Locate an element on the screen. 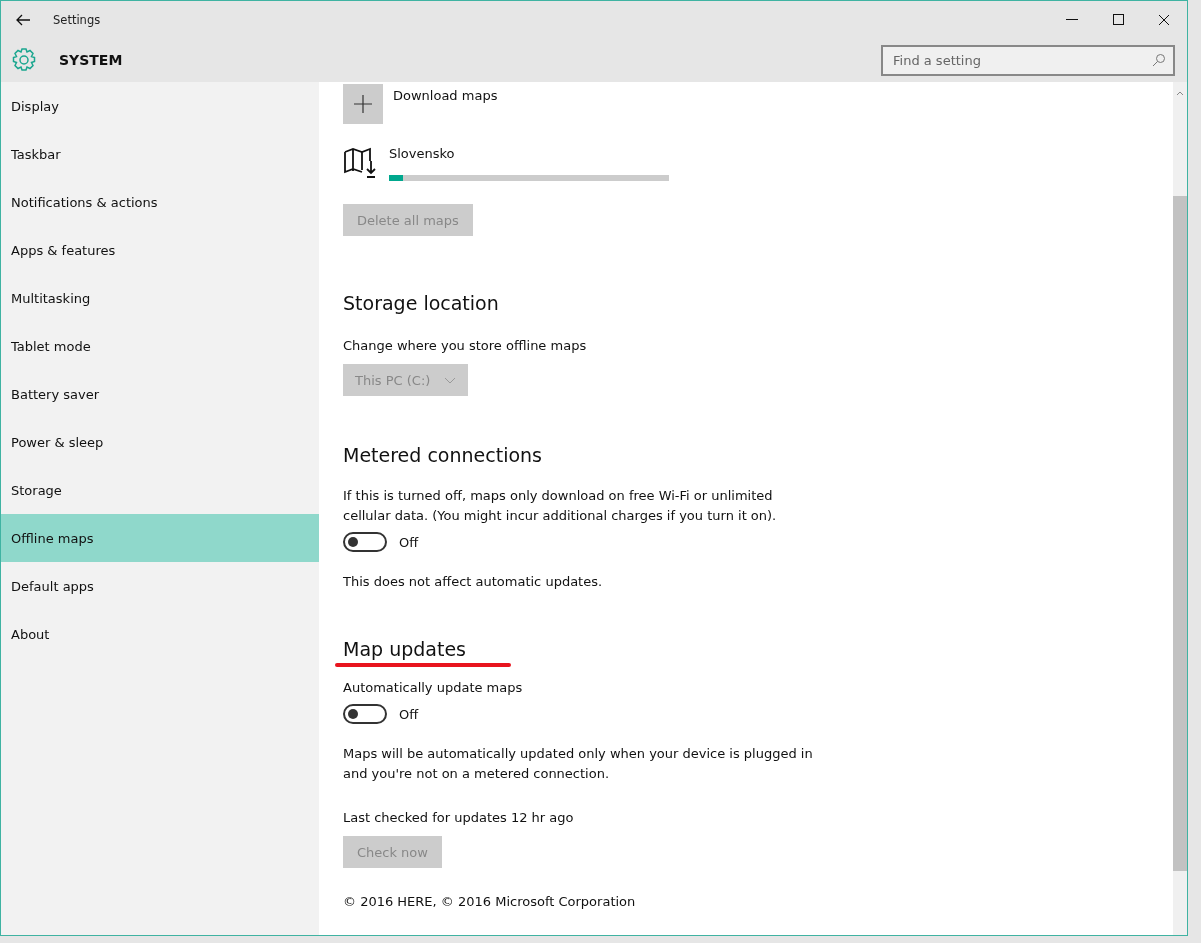 This screenshot has height=943, width=1201. section-heading: Metered connections is located at coordinates (442, 455).